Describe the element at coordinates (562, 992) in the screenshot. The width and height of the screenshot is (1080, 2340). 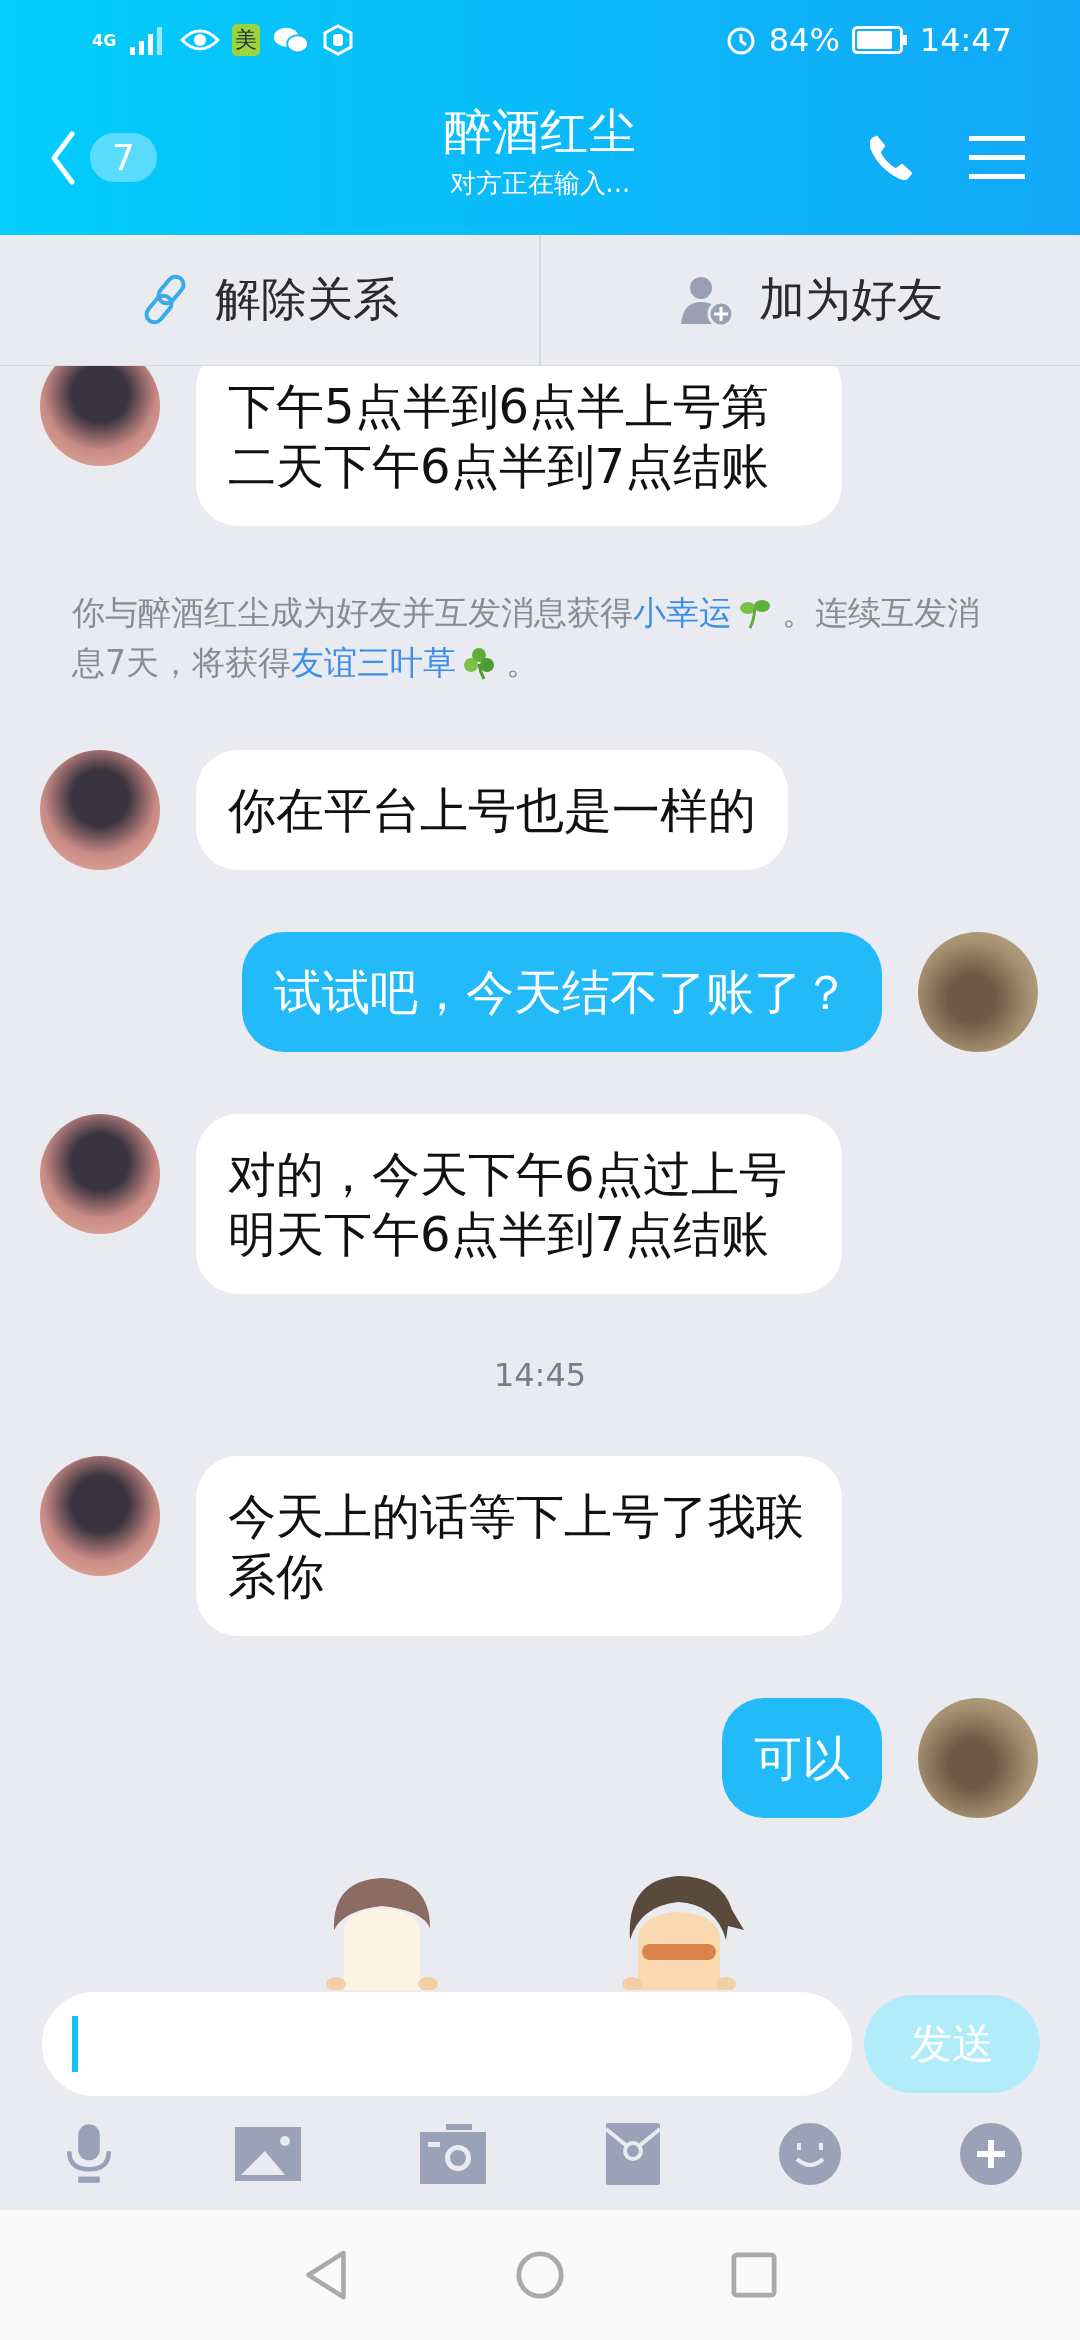
I see `message-bubble: 试试吧，今天结不了账了？` at that location.